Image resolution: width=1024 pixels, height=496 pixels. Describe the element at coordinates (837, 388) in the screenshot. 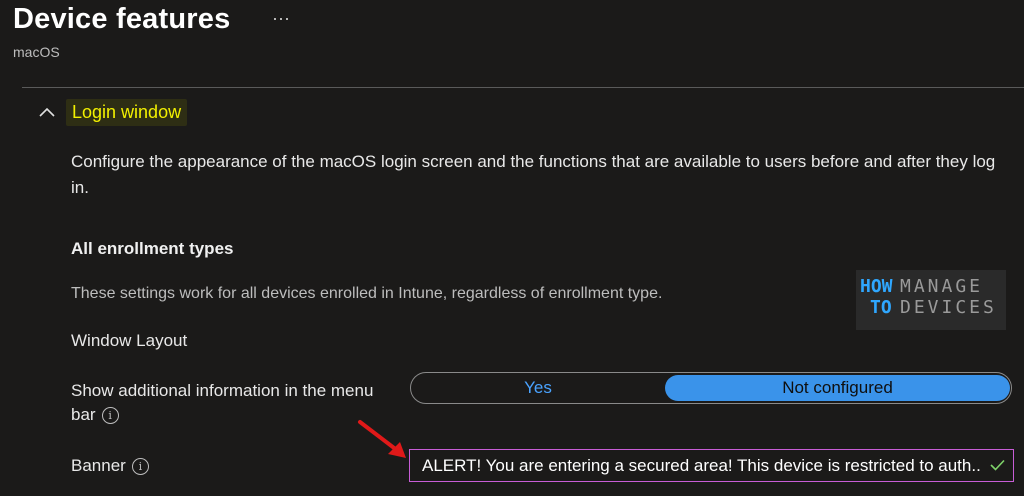

I see `toggle-option-not-configured: Not configured` at that location.